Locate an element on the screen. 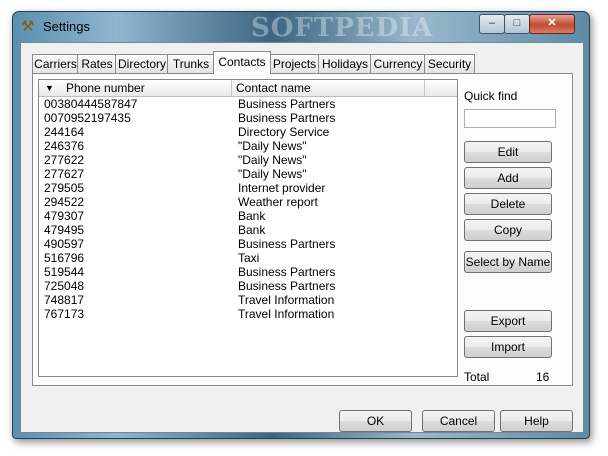 This screenshot has width=608, height=456. table-row: 479495 Bank is located at coordinates (248, 230).